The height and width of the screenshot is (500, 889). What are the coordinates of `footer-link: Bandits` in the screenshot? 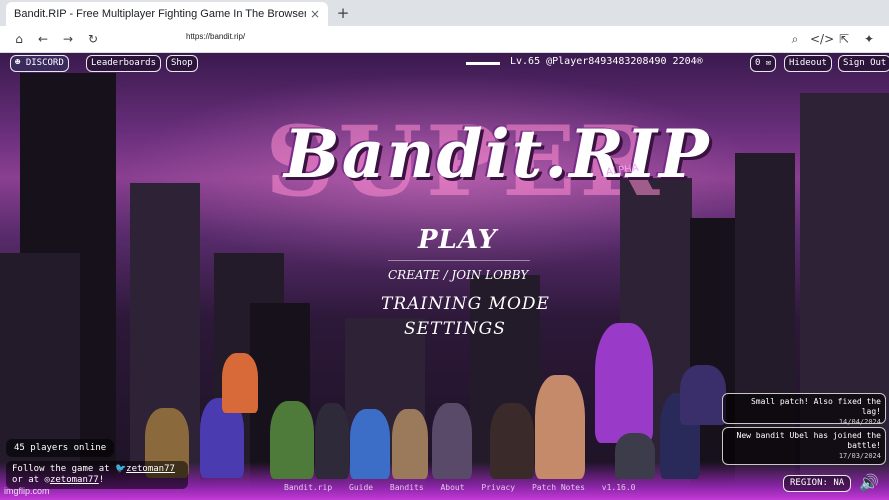 It's located at (407, 487).